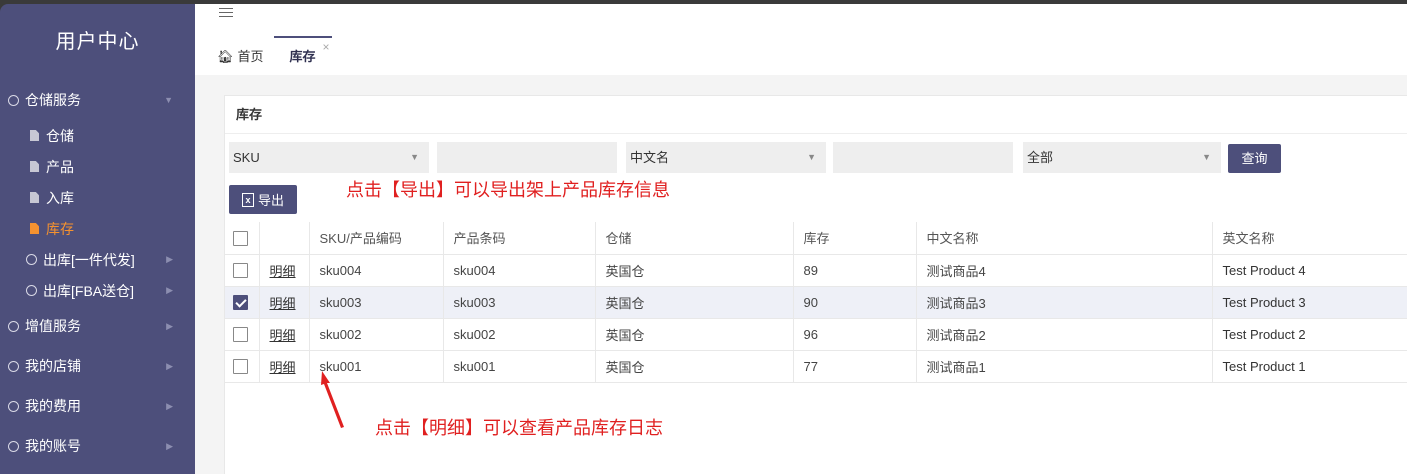 The width and height of the screenshot is (1407, 474). I want to click on header-warehouse: 仓储, so click(694, 238).